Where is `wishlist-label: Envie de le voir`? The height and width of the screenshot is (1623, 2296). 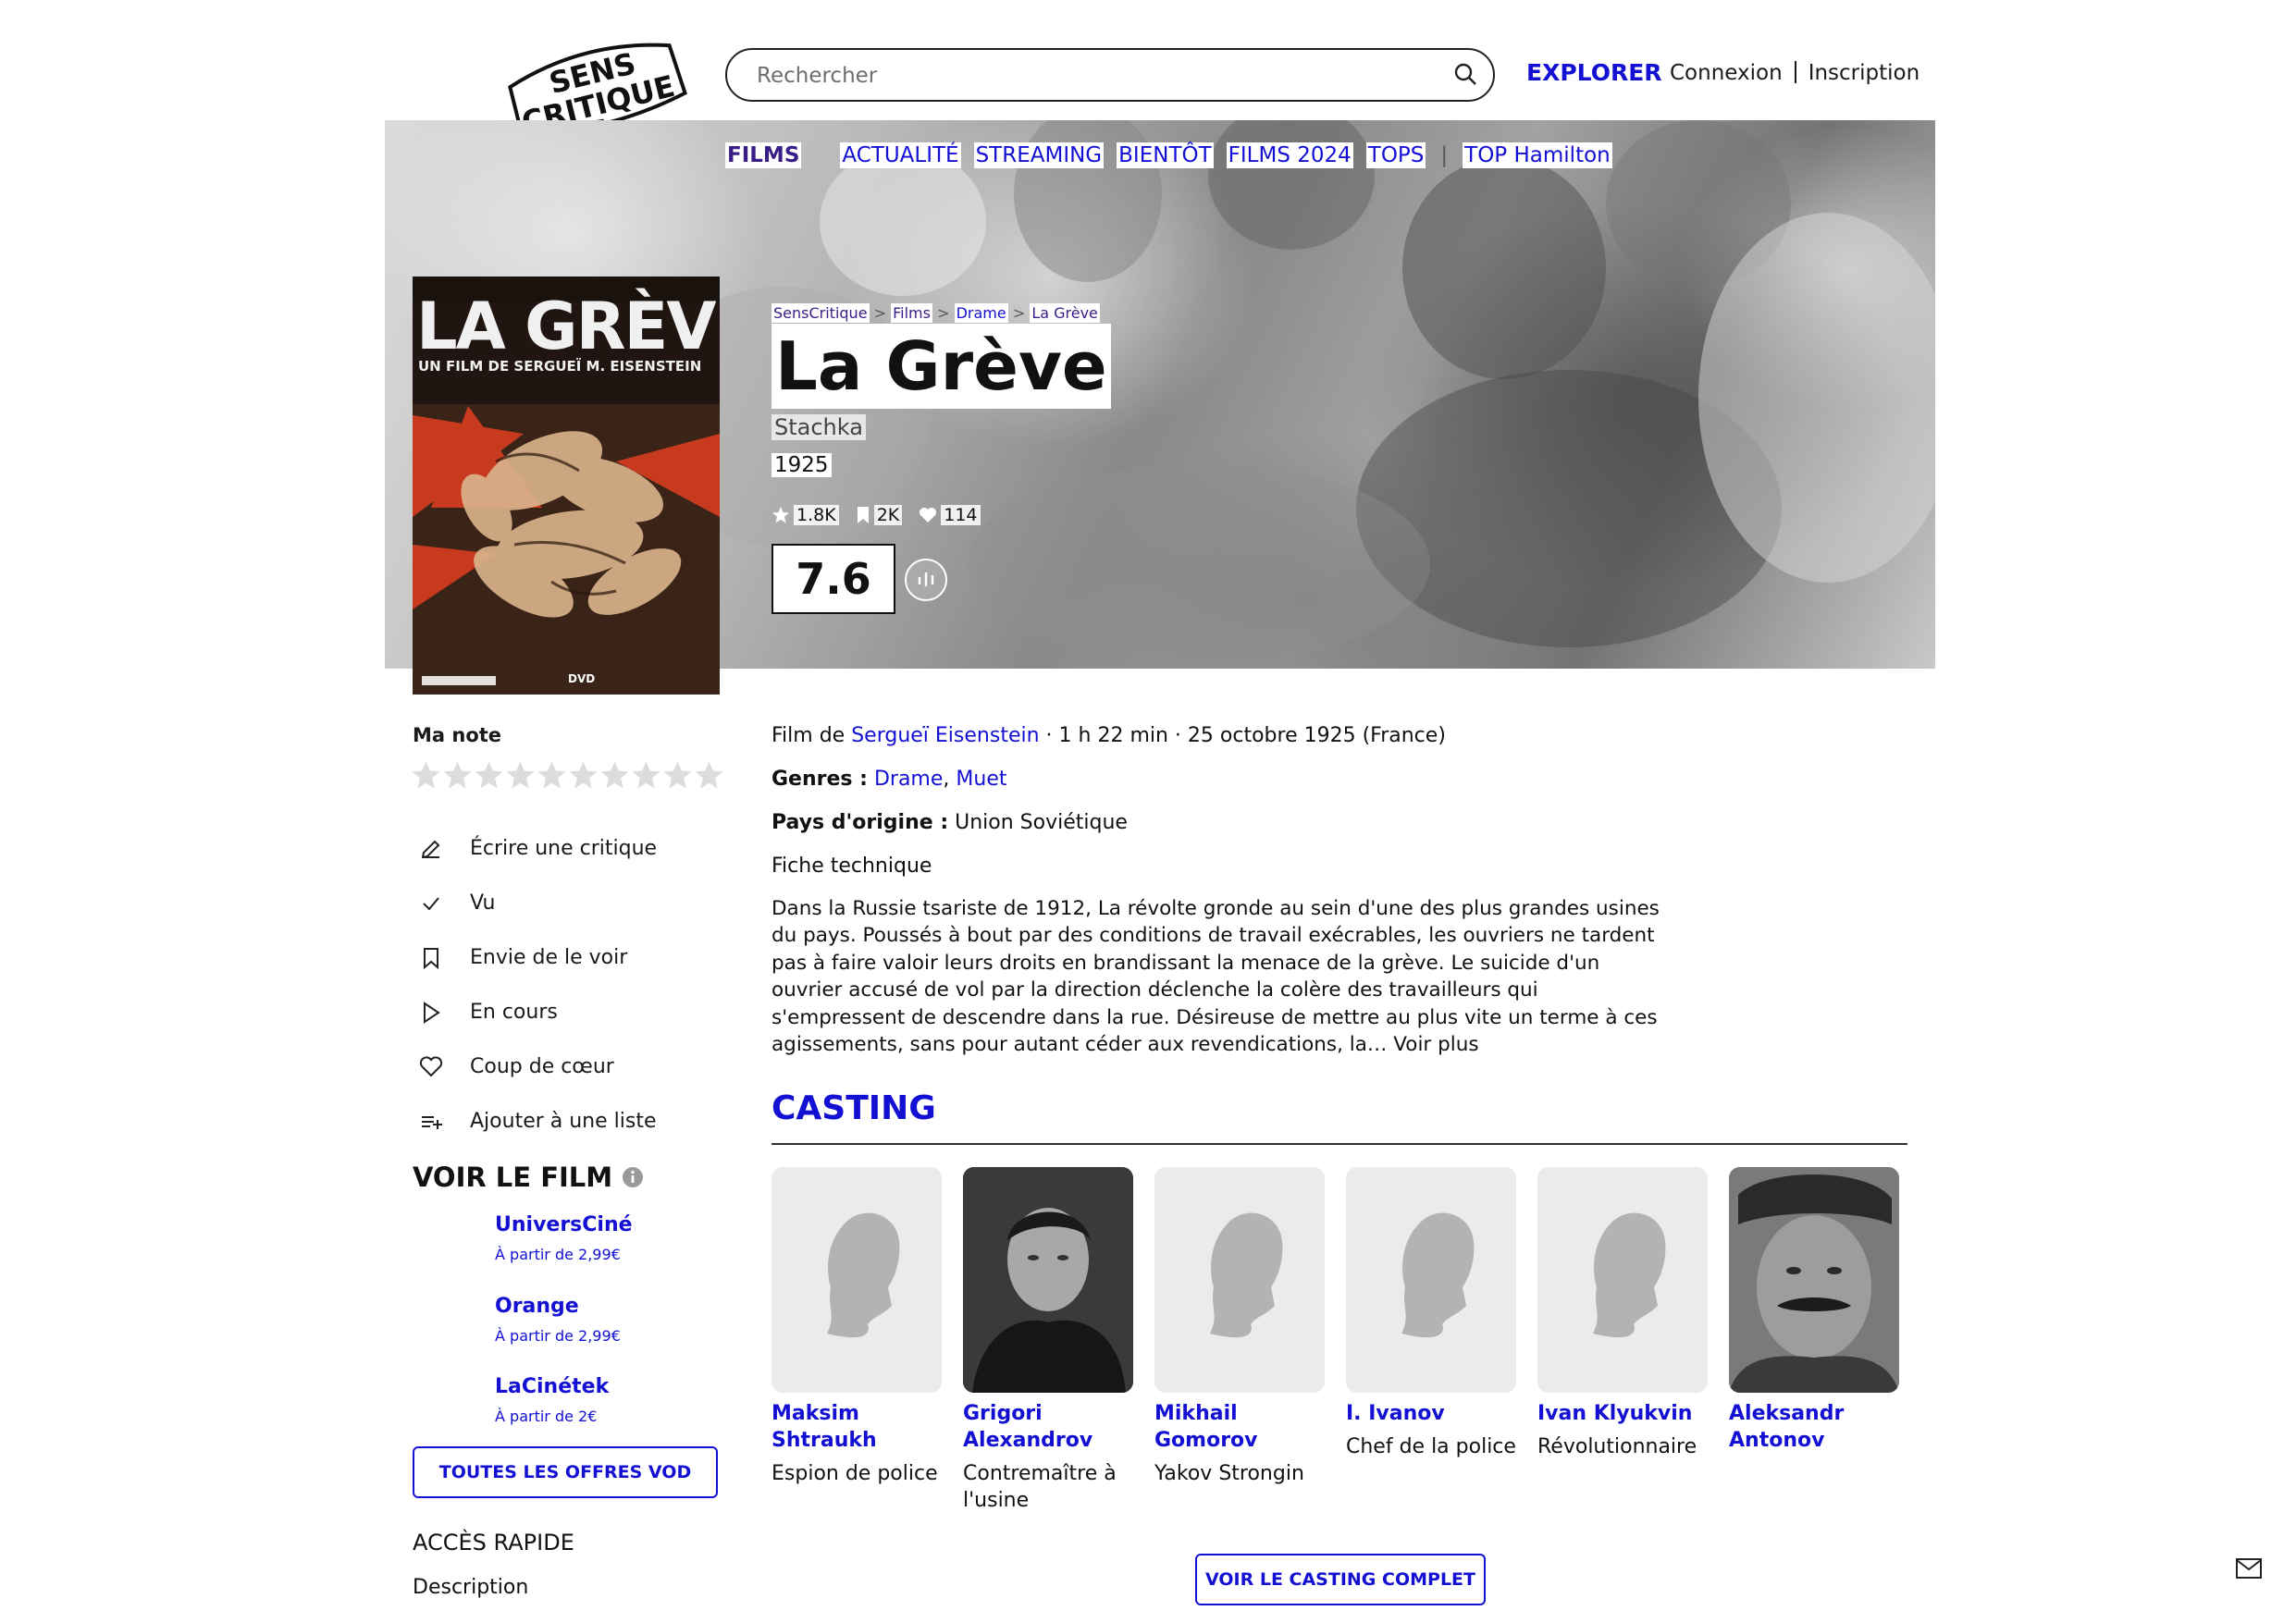 wishlist-label: Envie de le voir is located at coordinates (549, 957).